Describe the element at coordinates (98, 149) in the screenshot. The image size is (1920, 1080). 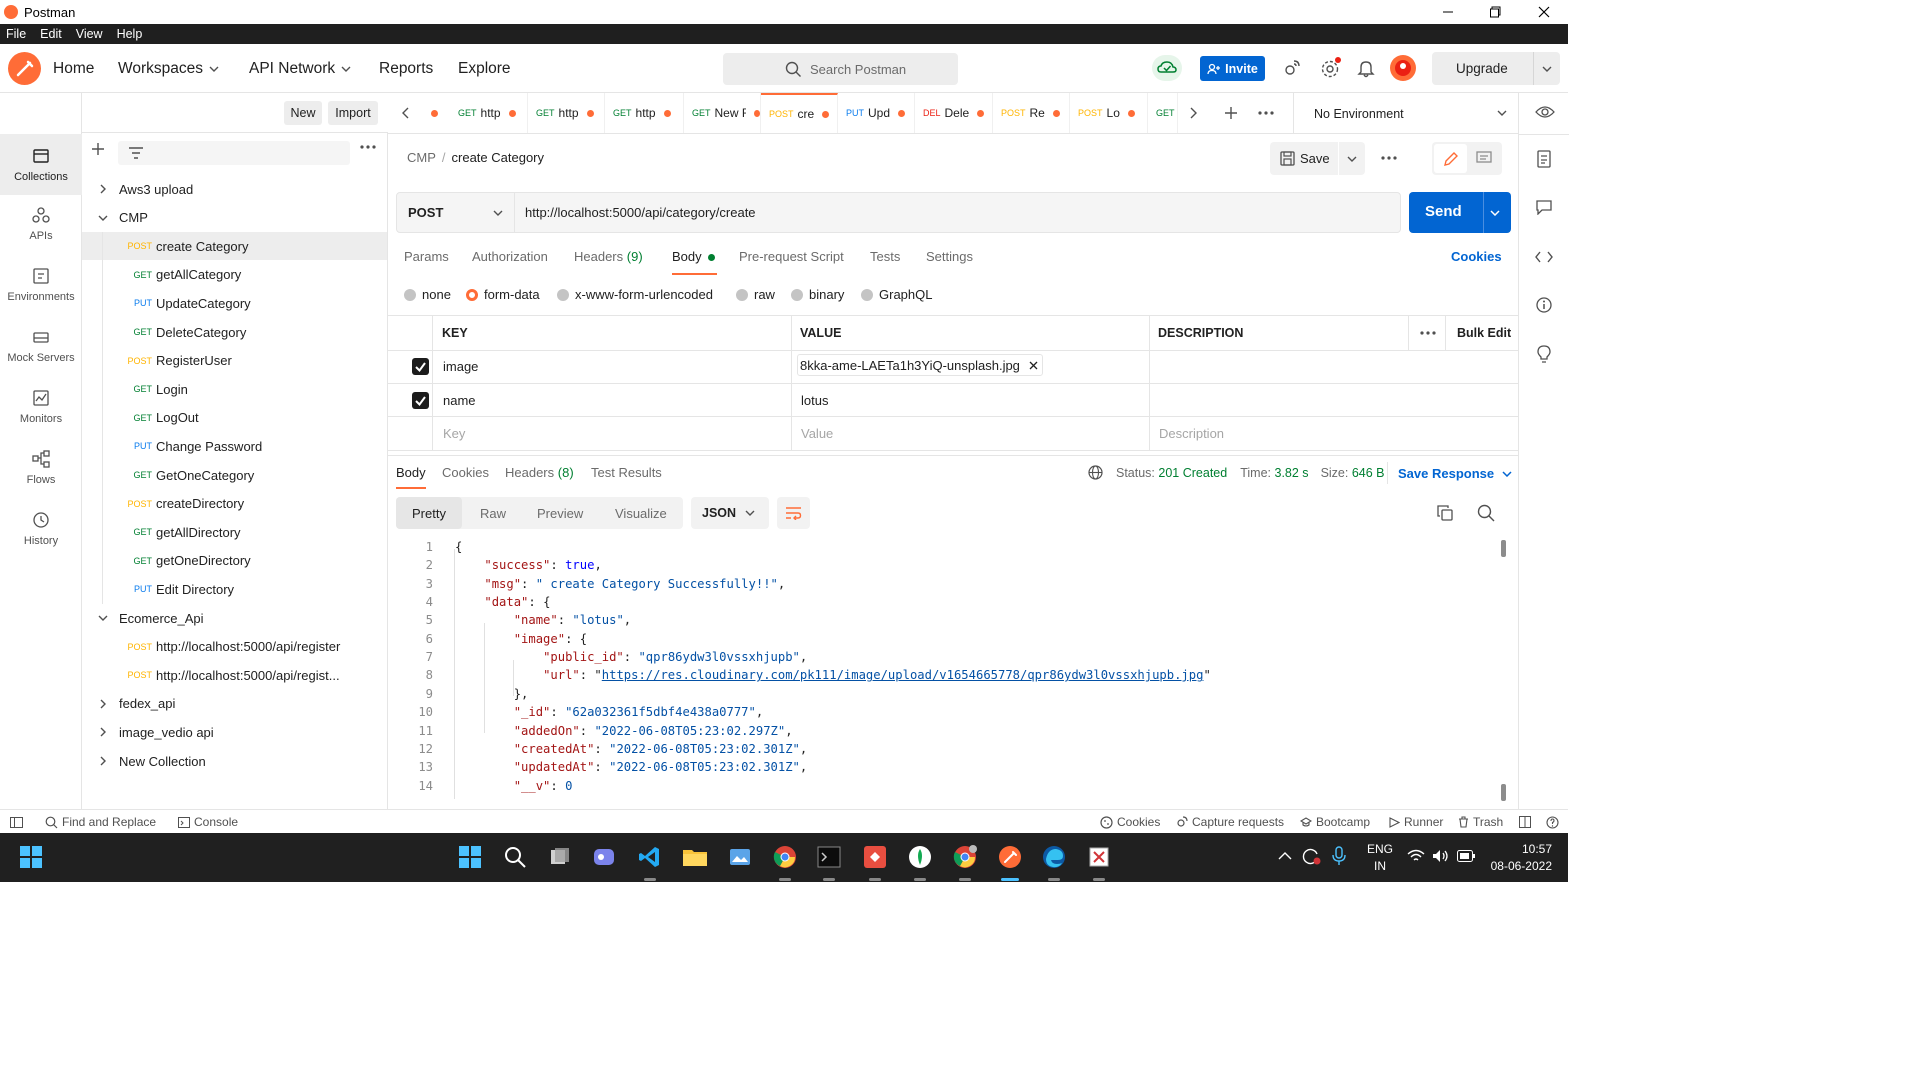
I see `add-collection-icon` at that location.